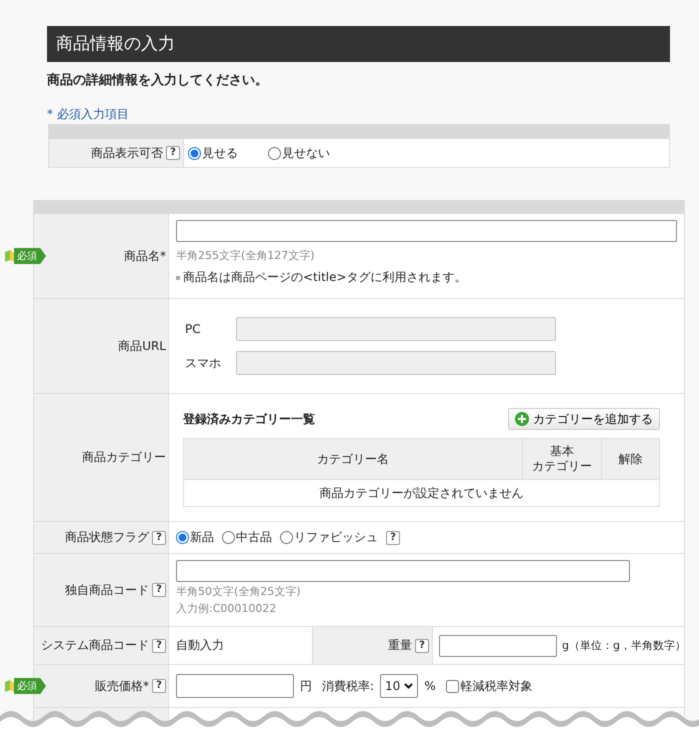  What do you see at coordinates (400, 645) in the screenshot?
I see `field-label: 重量` at bounding box center [400, 645].